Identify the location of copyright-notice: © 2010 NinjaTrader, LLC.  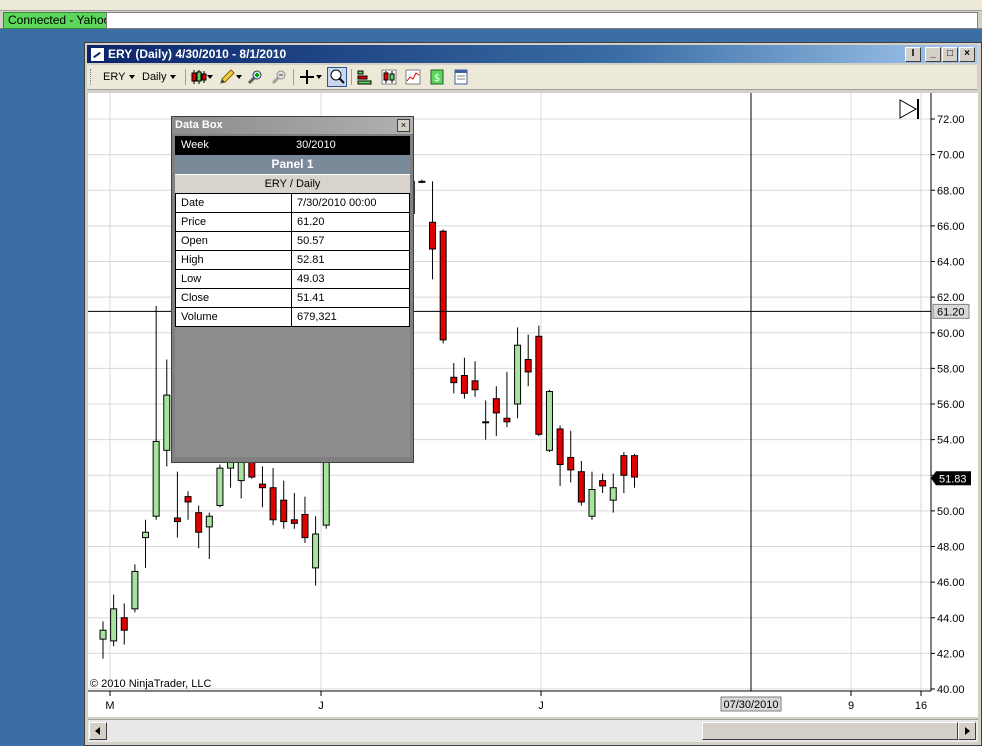
(151, 684).